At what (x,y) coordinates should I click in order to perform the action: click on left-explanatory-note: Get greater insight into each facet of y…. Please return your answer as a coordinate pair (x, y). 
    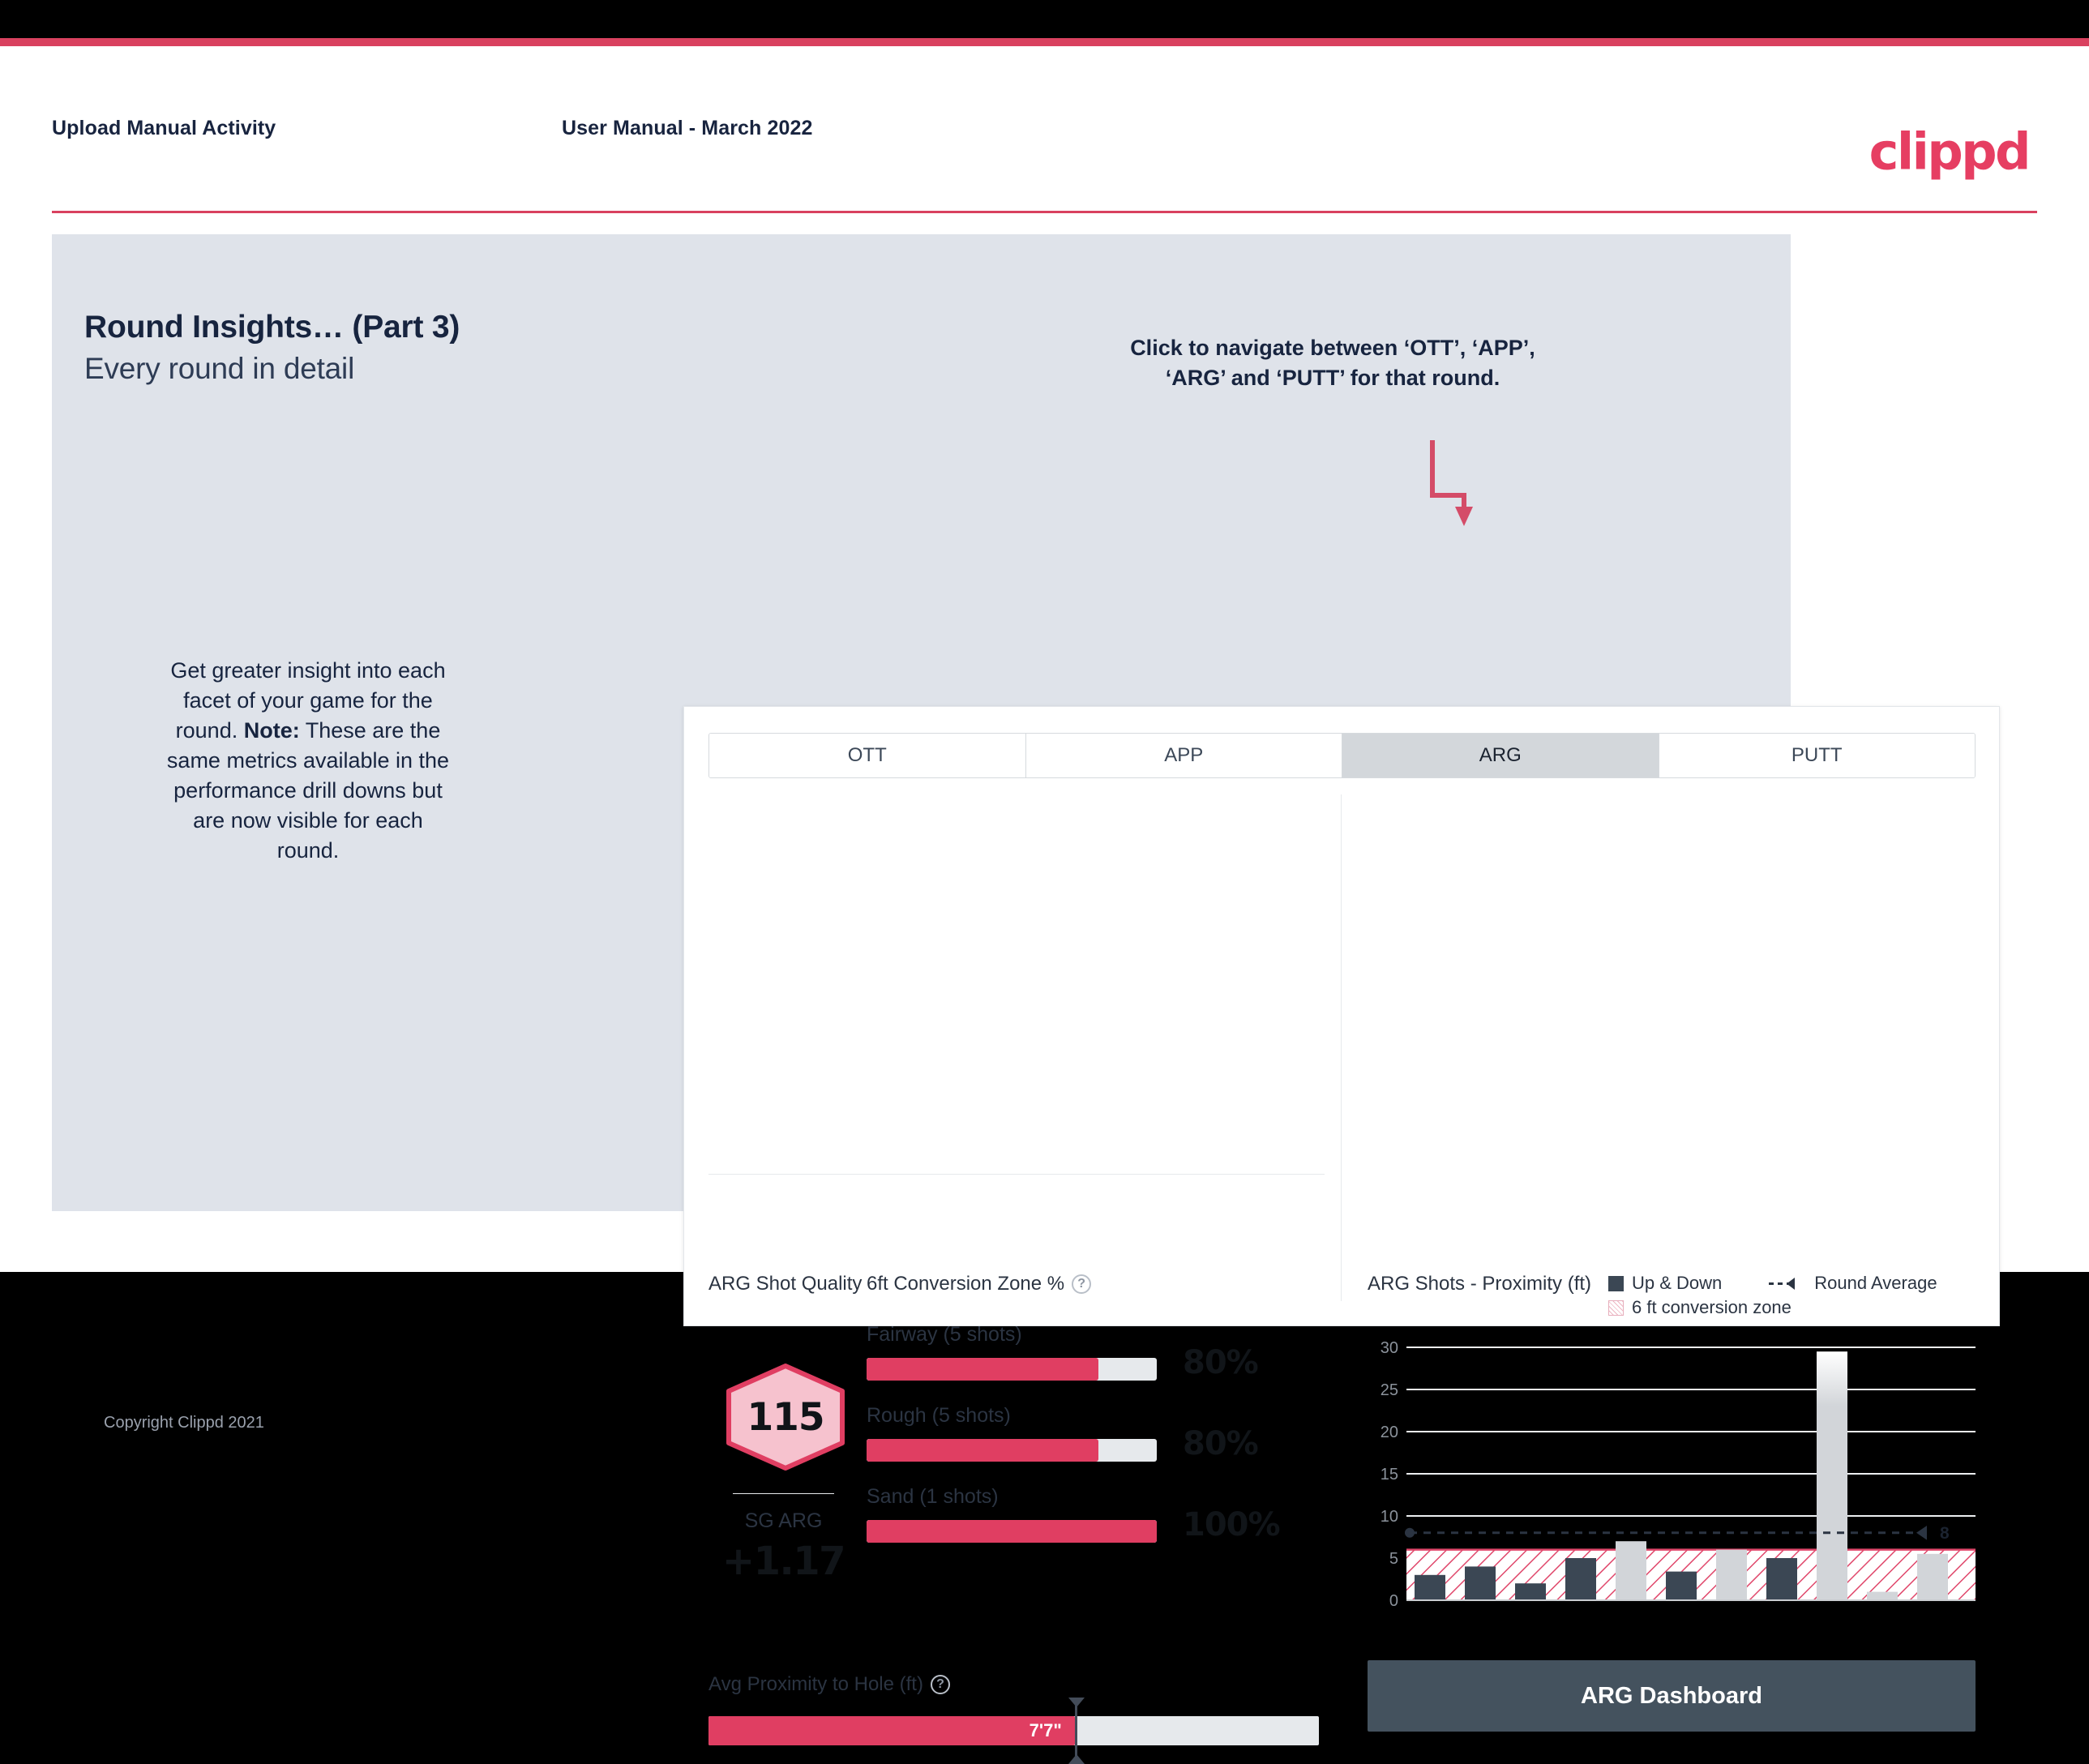
    Looking at the image, I should click on (308, 761).